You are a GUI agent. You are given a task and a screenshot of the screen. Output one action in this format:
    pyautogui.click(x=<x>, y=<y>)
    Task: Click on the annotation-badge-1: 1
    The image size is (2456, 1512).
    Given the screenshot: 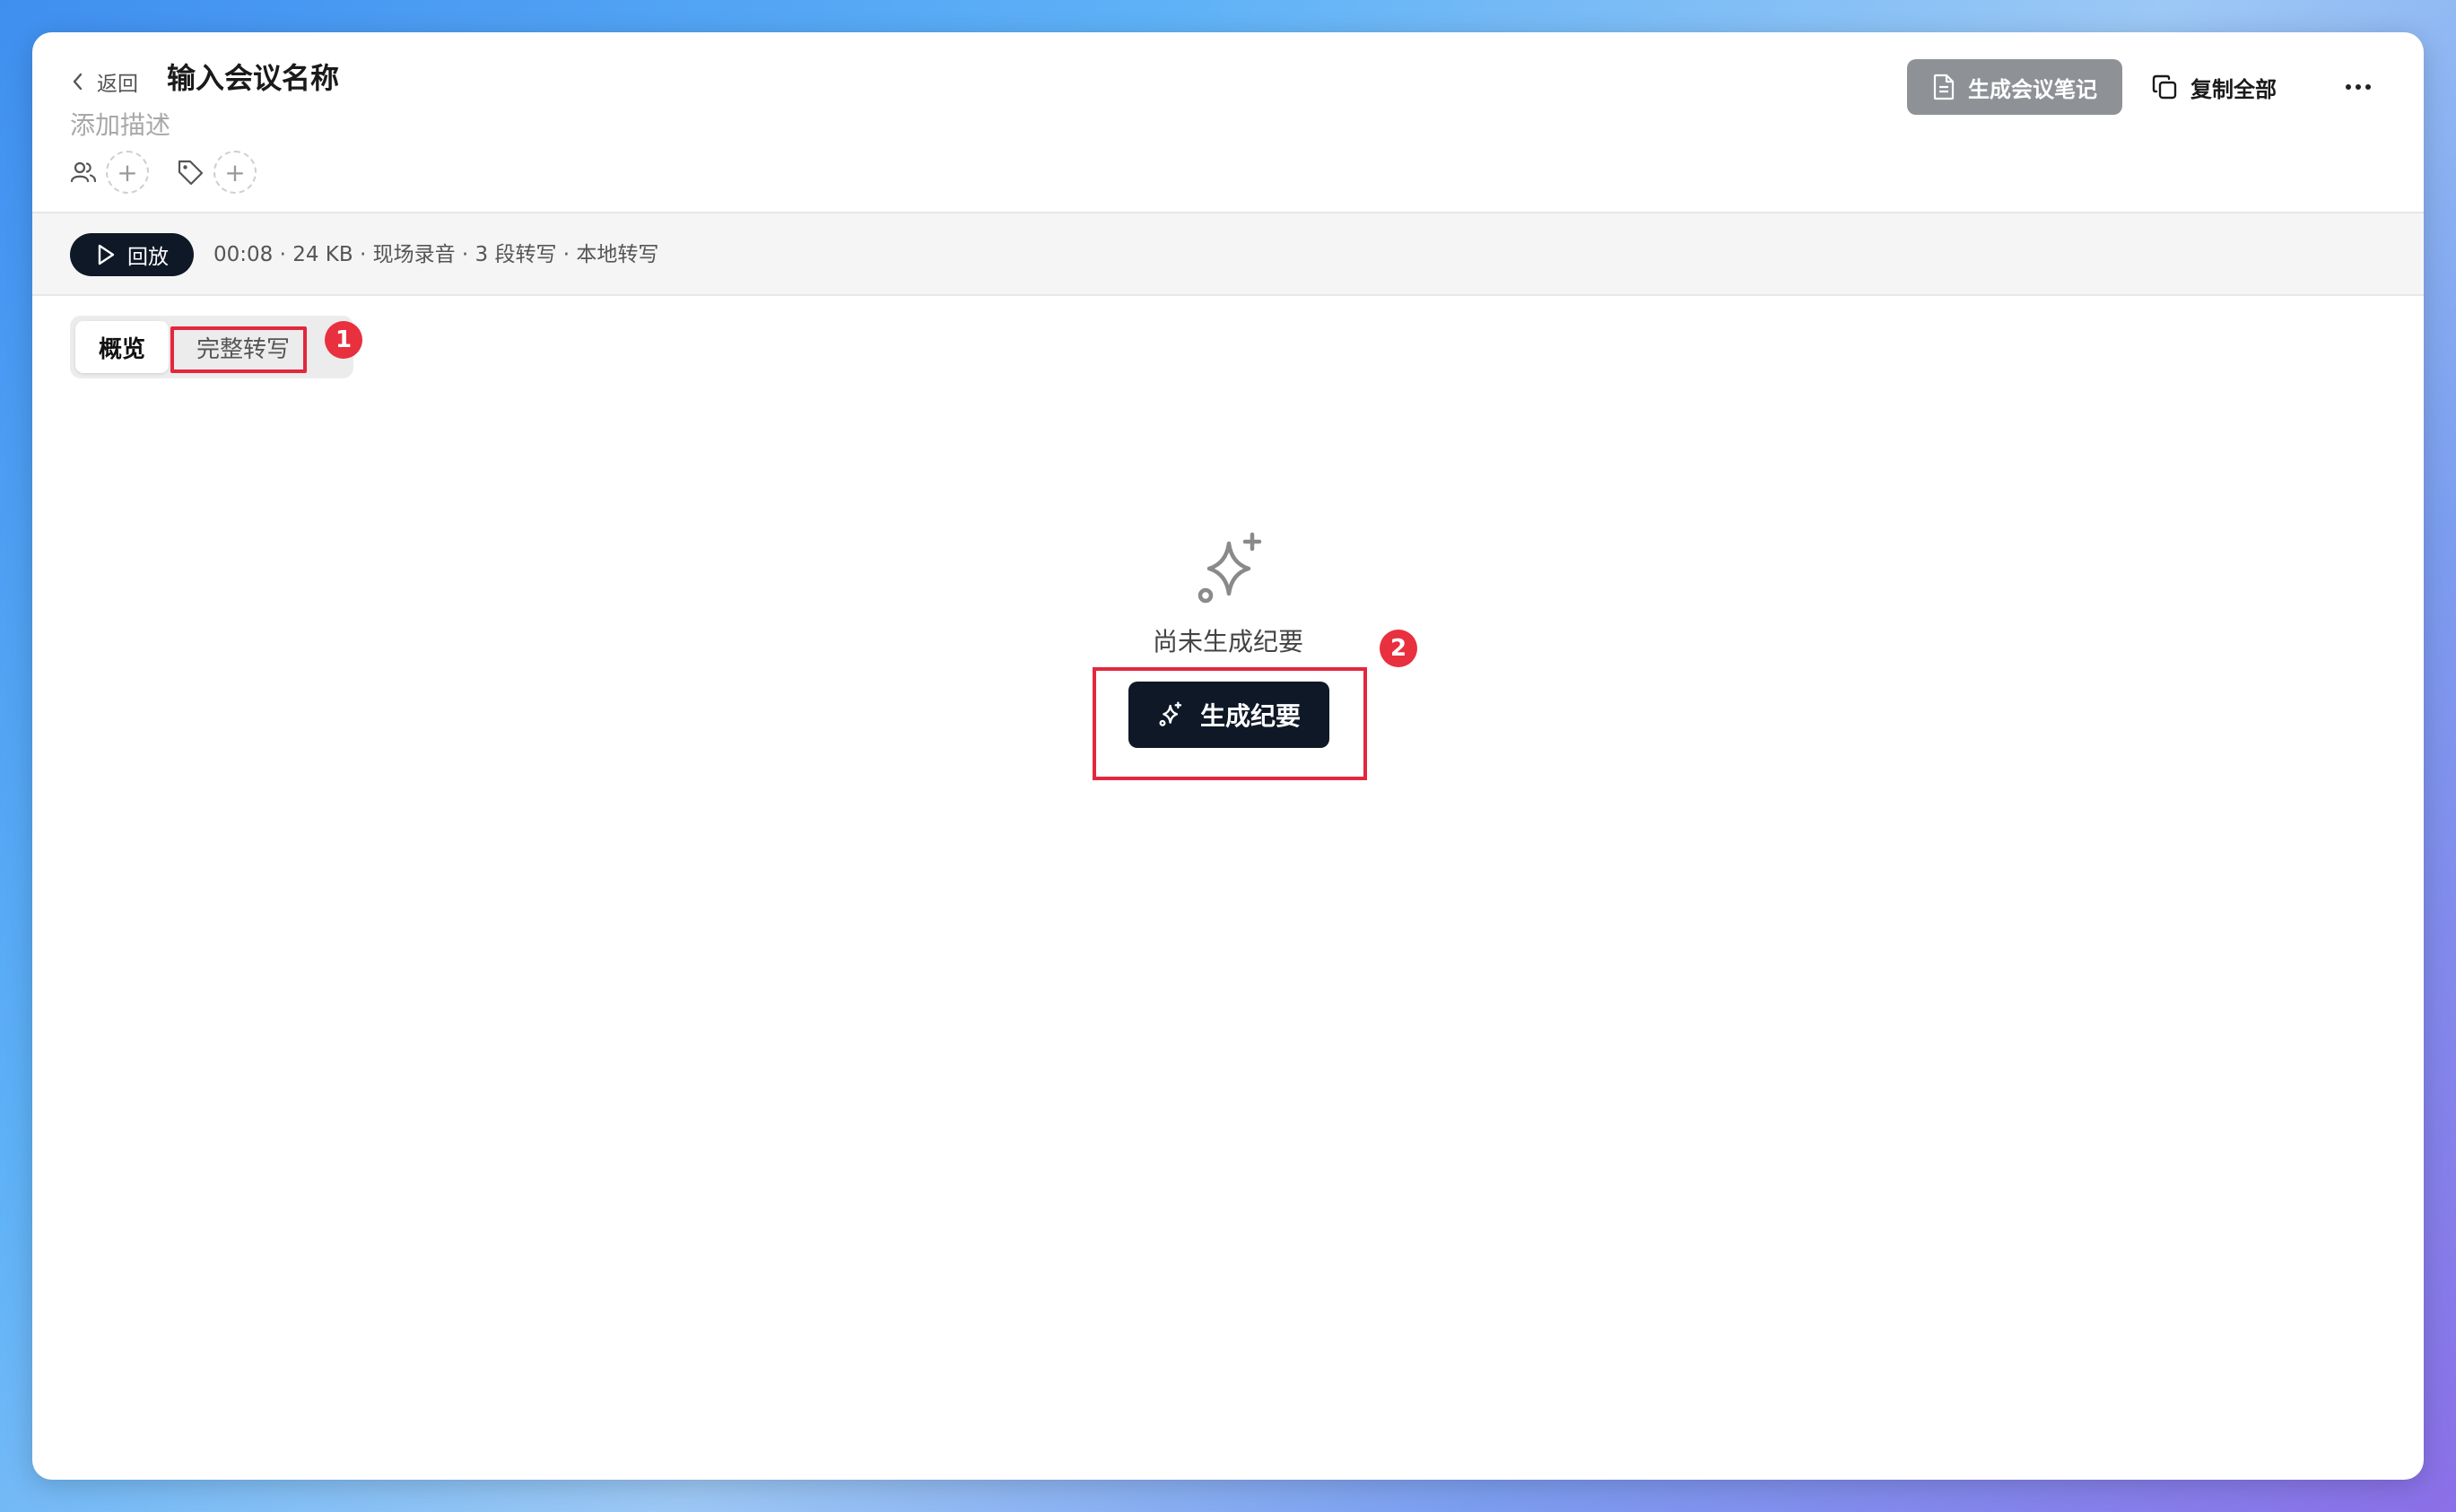 What is the action you would take?
    pyautogui.click(x=343, y=340)
    